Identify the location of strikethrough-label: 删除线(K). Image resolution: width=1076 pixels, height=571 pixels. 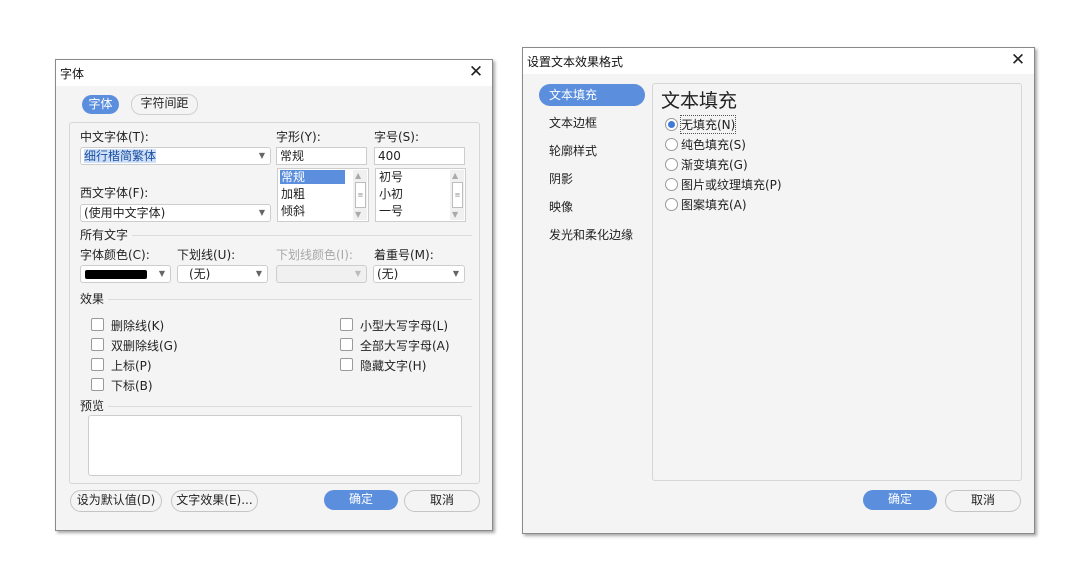
(137, 325).